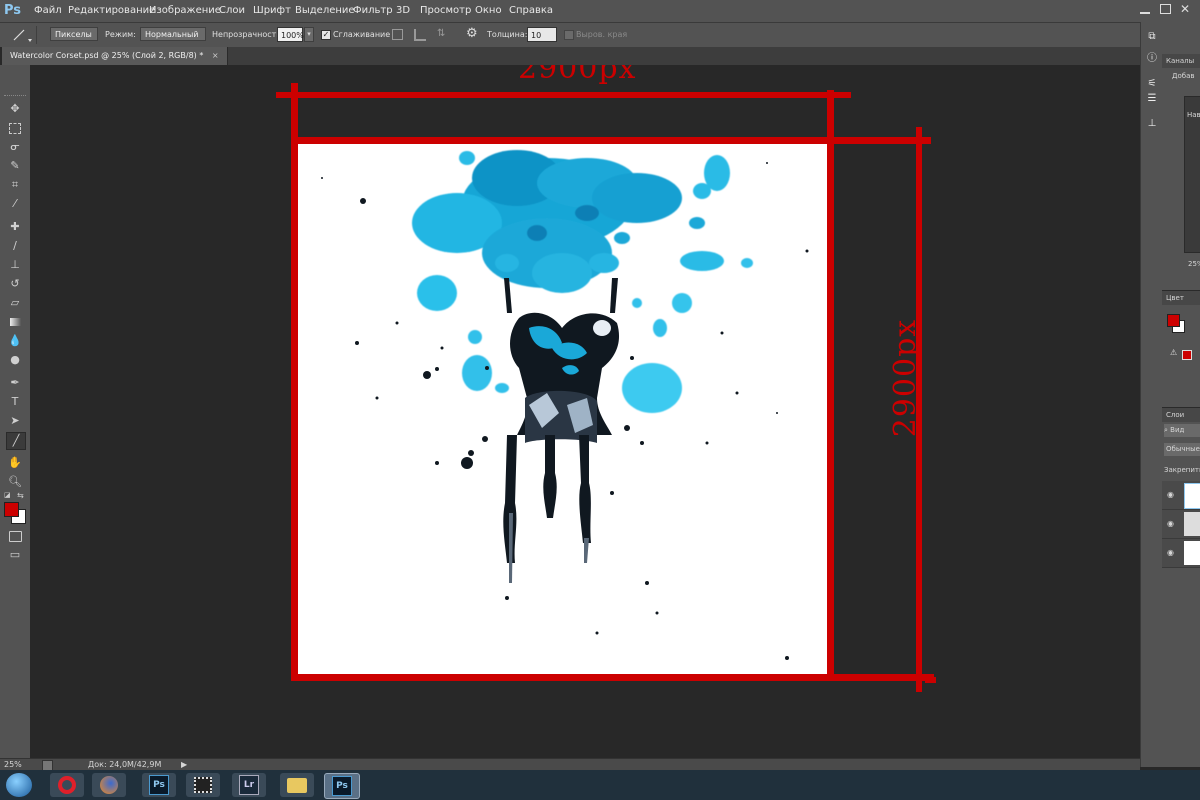 This screenshot has height=800, width=1200. Describe the element at coordinates (1181, 553) in the screenshot. I see `layer-row-3: ◉` at that location.